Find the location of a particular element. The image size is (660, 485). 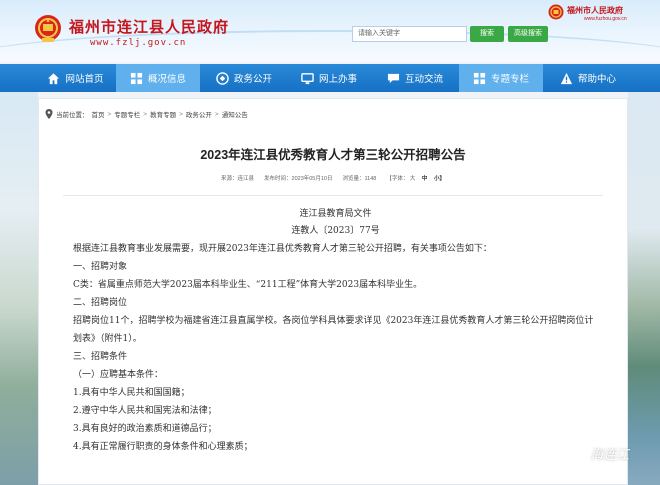

subsection-heading: （一）应聘基本条件： is located at coordinates (118, 375).